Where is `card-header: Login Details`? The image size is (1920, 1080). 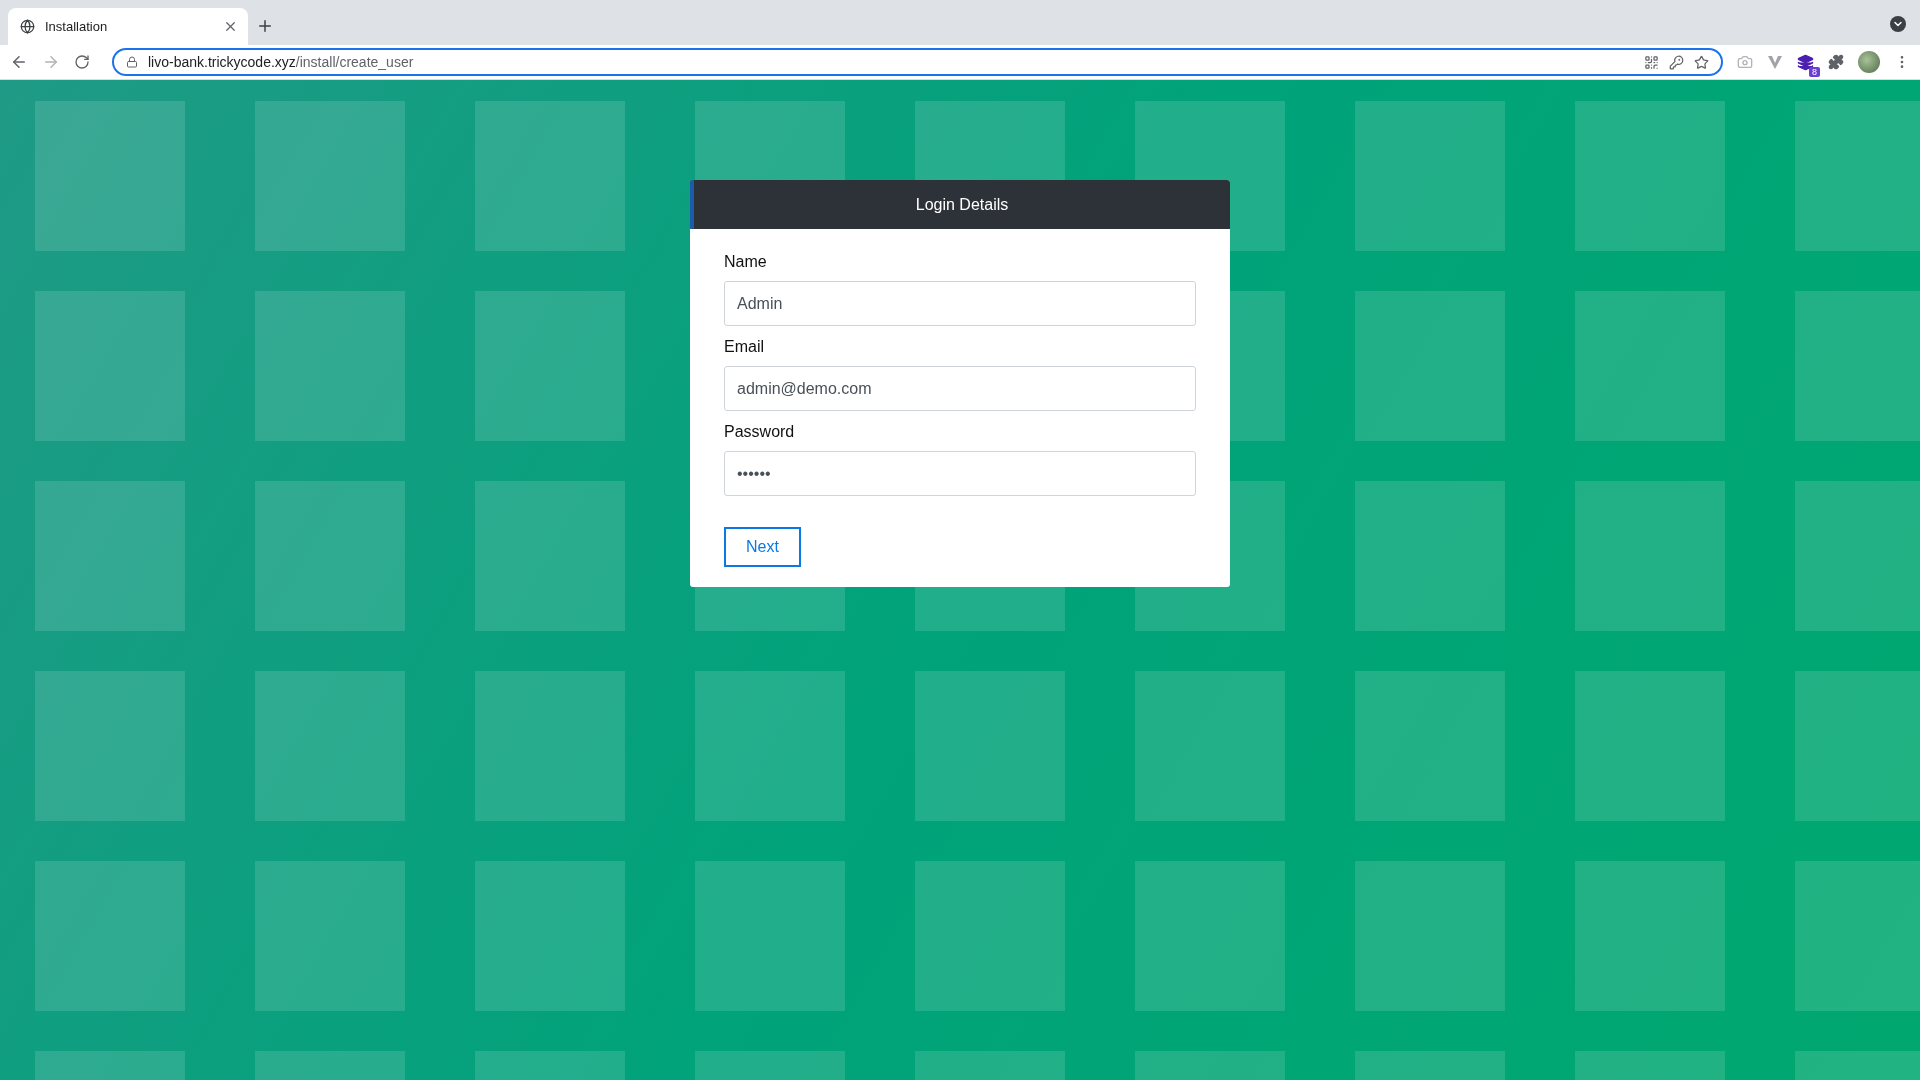 card-header: Login Details is located at coordinates (960, 204).